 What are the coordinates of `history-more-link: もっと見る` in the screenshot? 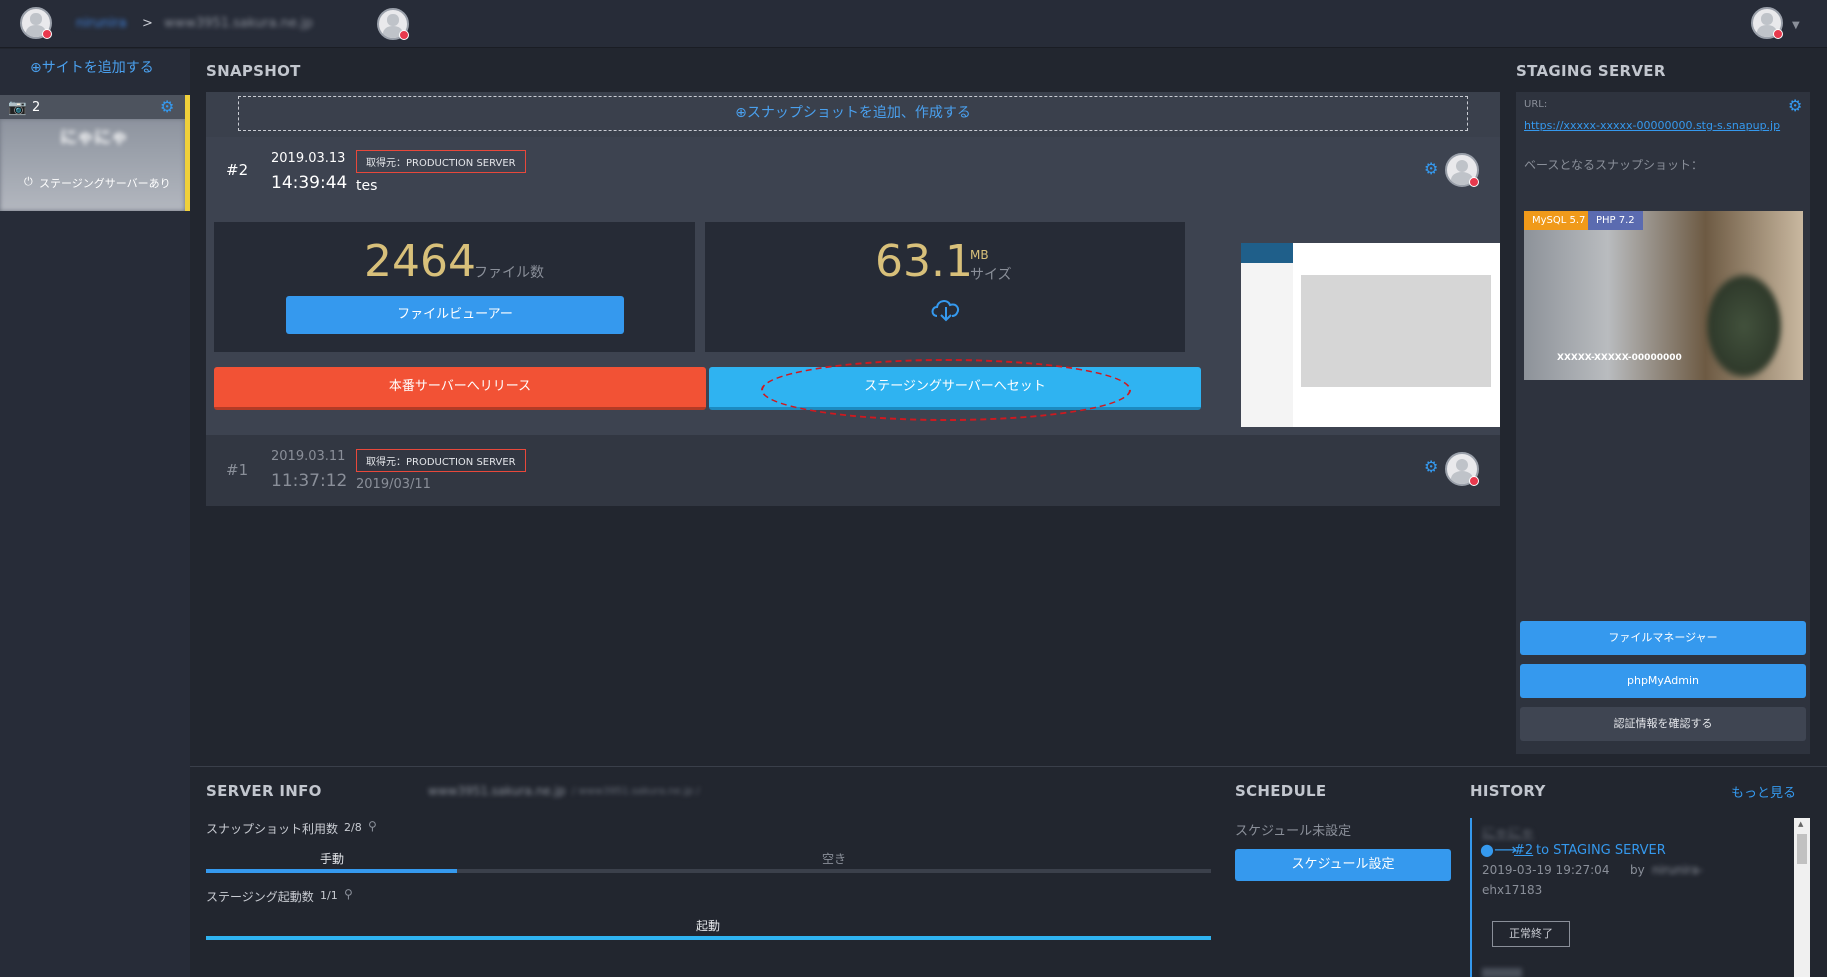 It's located at (1763, 791).